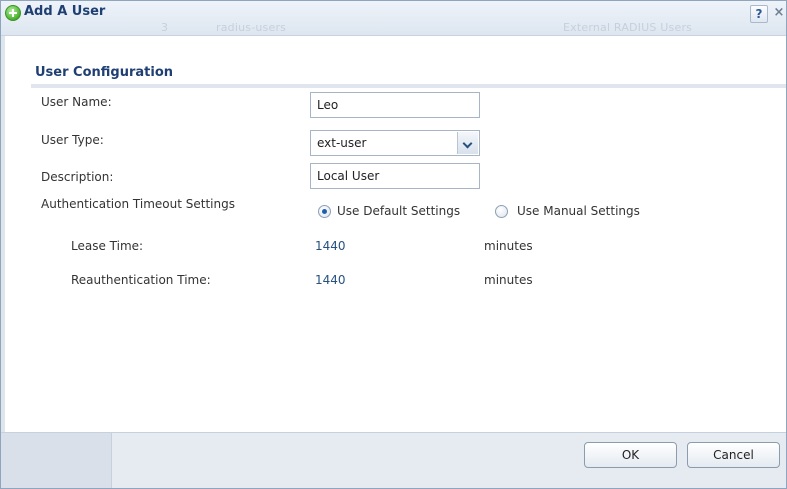  What do you see at coordinates (76, 102) in the screenshot?
I see `user-name-label: User Name:` at bounding box center [76, 102].